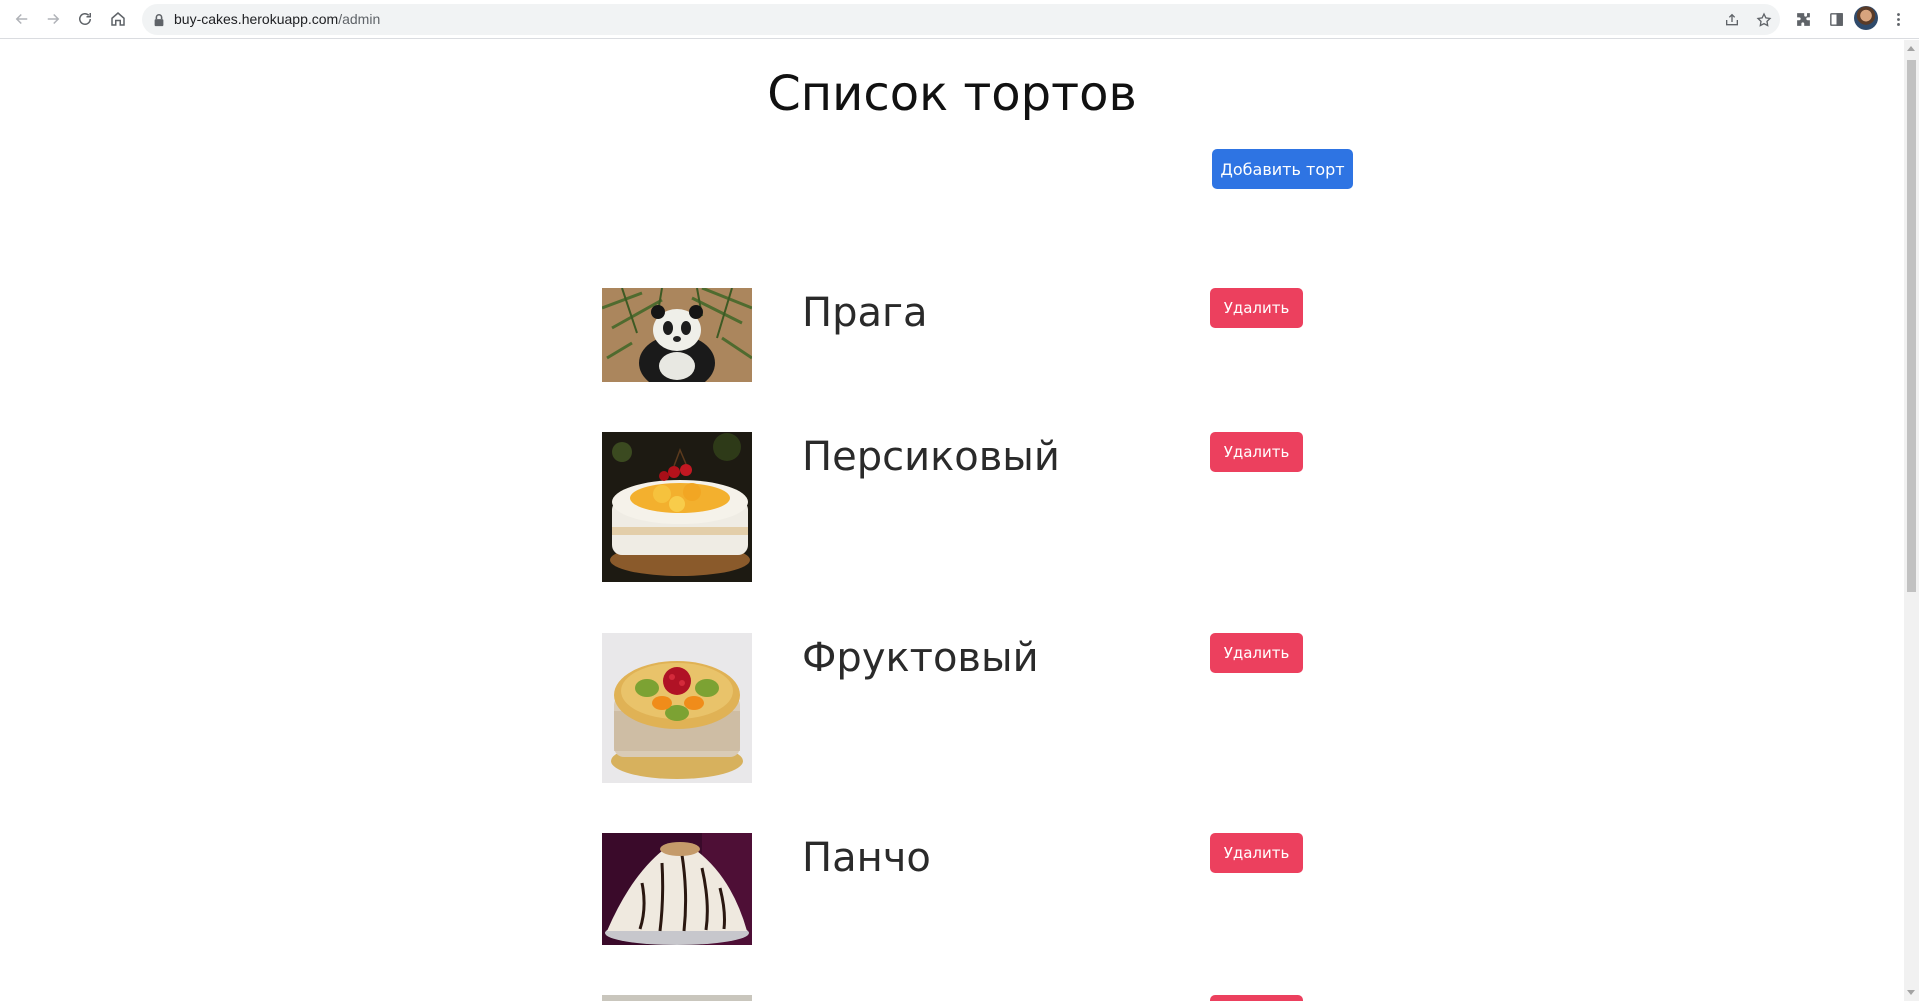 The height and width of the screenshot is (1001, 1919). What do you see at coordinates (22, 19) in the screenshot?
I see `back-icon` at bounding box center [22, 19].